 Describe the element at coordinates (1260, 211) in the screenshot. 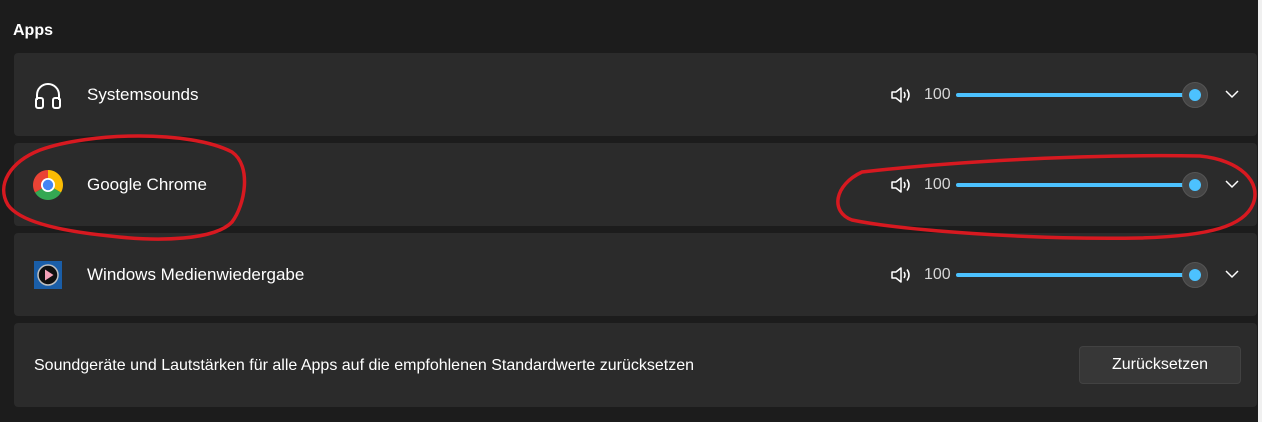

I see `window-edge` at that location.